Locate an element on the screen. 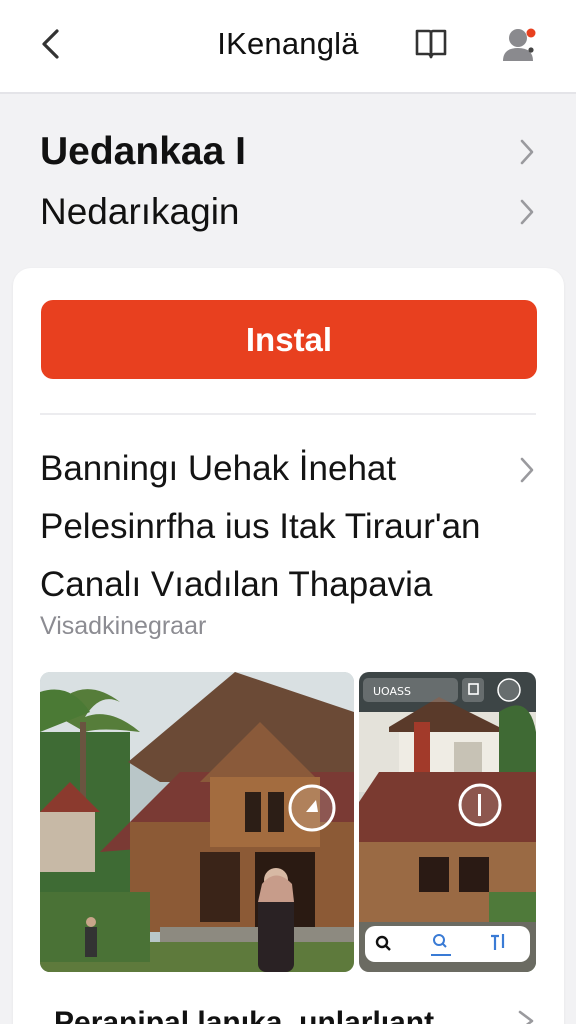  app-screenshot-2: UOASS is located at coordinates (447, 822).